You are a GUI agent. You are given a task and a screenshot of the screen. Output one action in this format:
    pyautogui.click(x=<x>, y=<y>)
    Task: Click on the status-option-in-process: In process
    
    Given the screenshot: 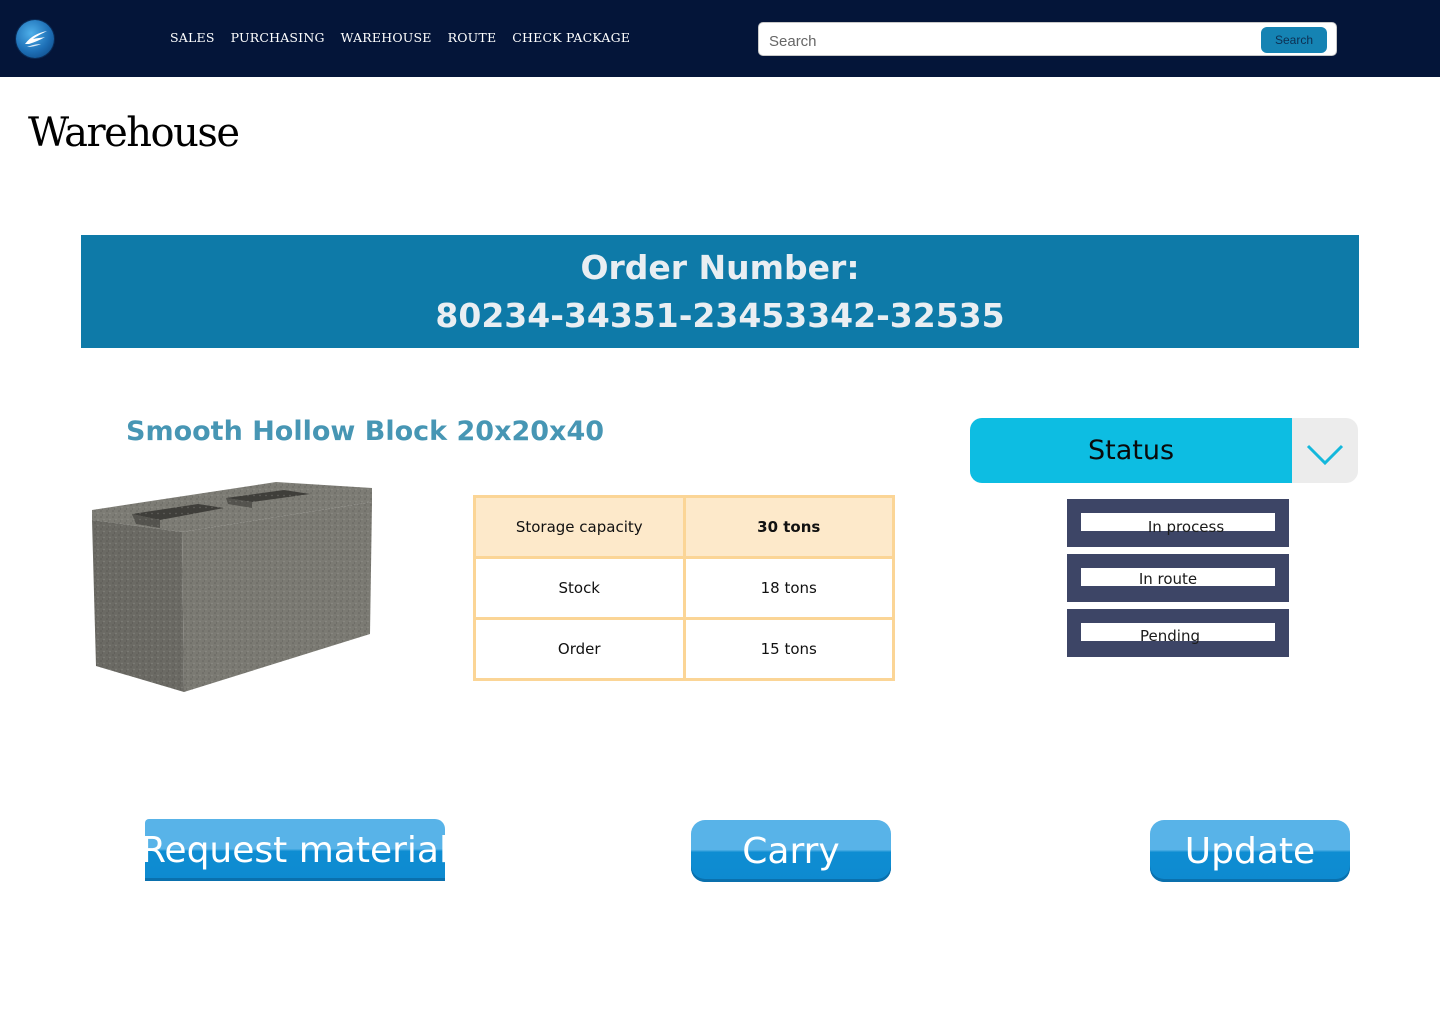 What is the action you would take?
    pyautogui.click(x=1178, y=523)
    